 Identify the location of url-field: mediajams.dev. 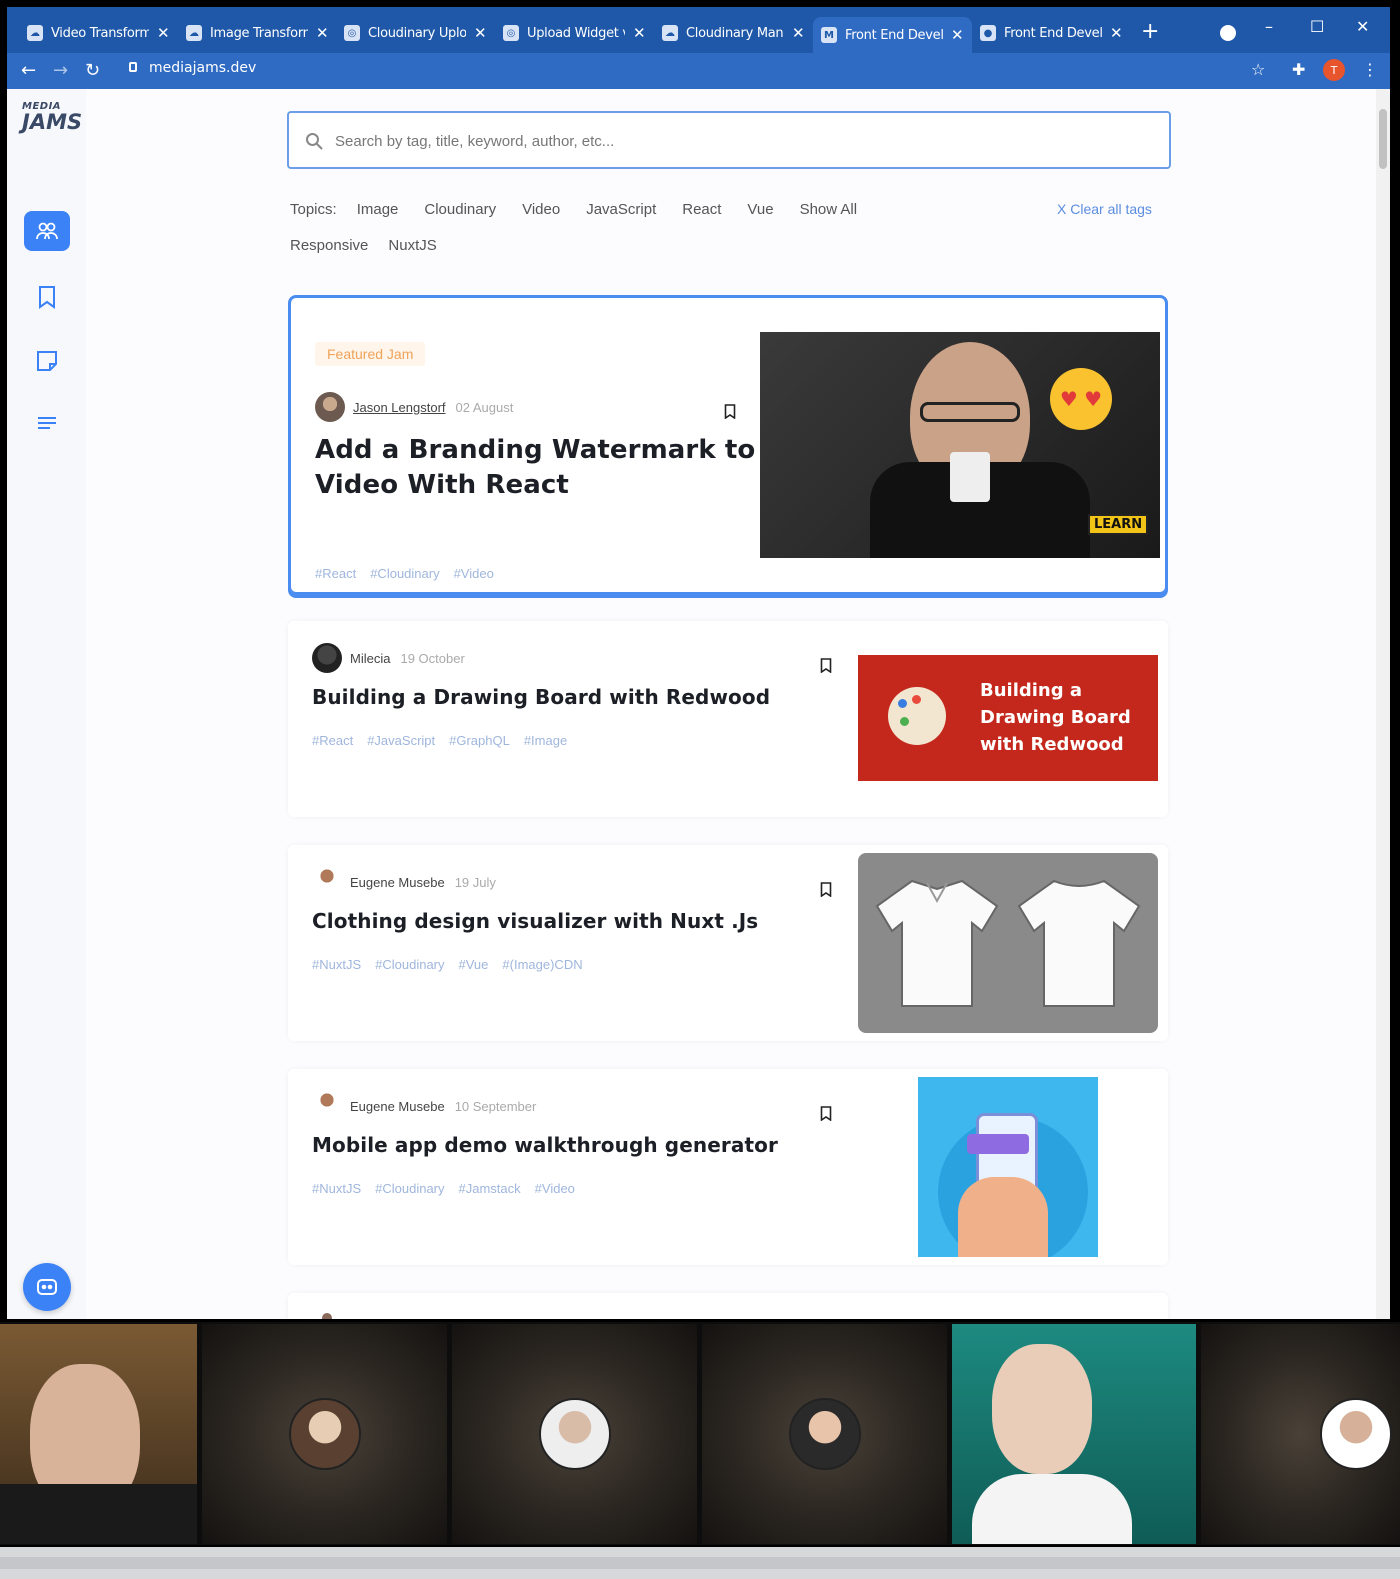
(202, 68).